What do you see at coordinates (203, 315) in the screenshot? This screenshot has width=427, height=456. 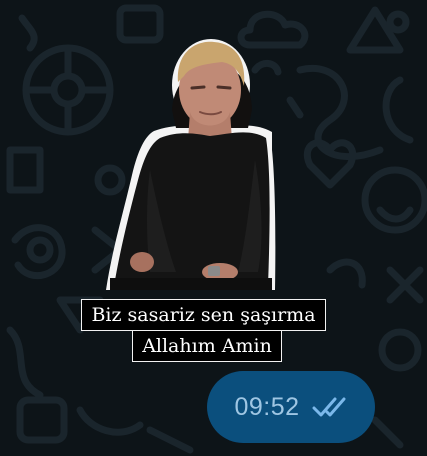 I see `sticker-caption-line1: Biz sasariz sen şaşırma` at bounding box center [203, 315].